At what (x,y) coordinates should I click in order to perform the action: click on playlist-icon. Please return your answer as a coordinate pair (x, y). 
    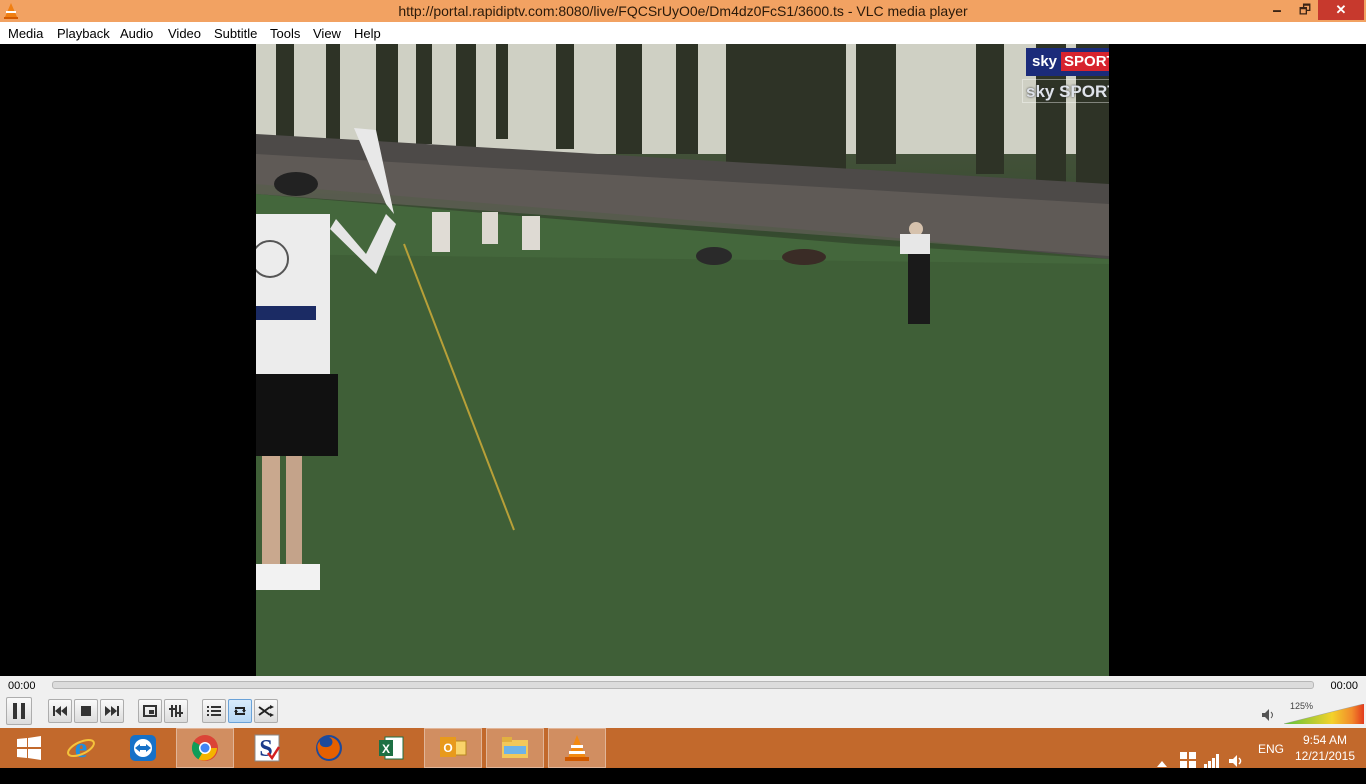
    Looking at the image, I should click on (214, 711).